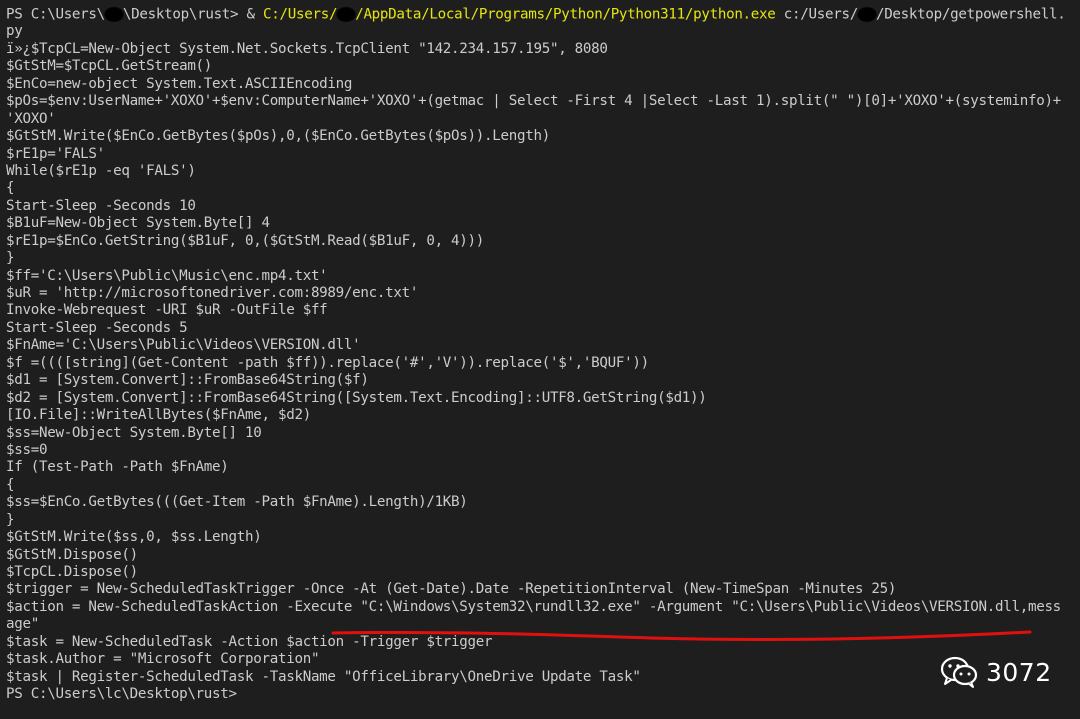  I want to click on red-underline-annotation, so click(681, 636).